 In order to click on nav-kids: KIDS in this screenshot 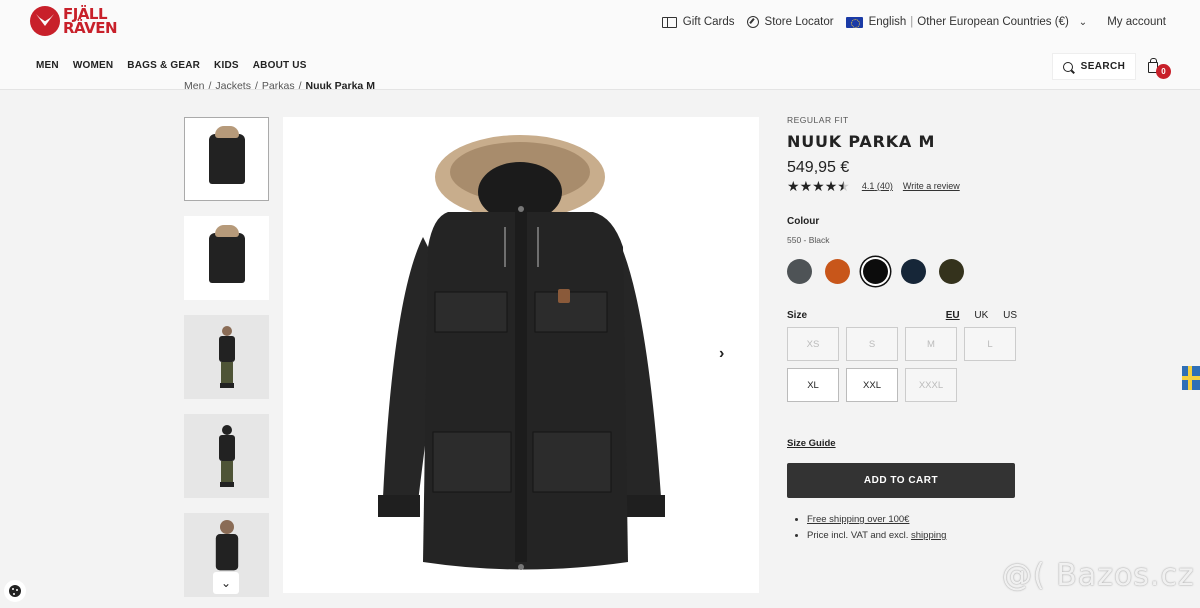, I will do `click(226, 65)`.